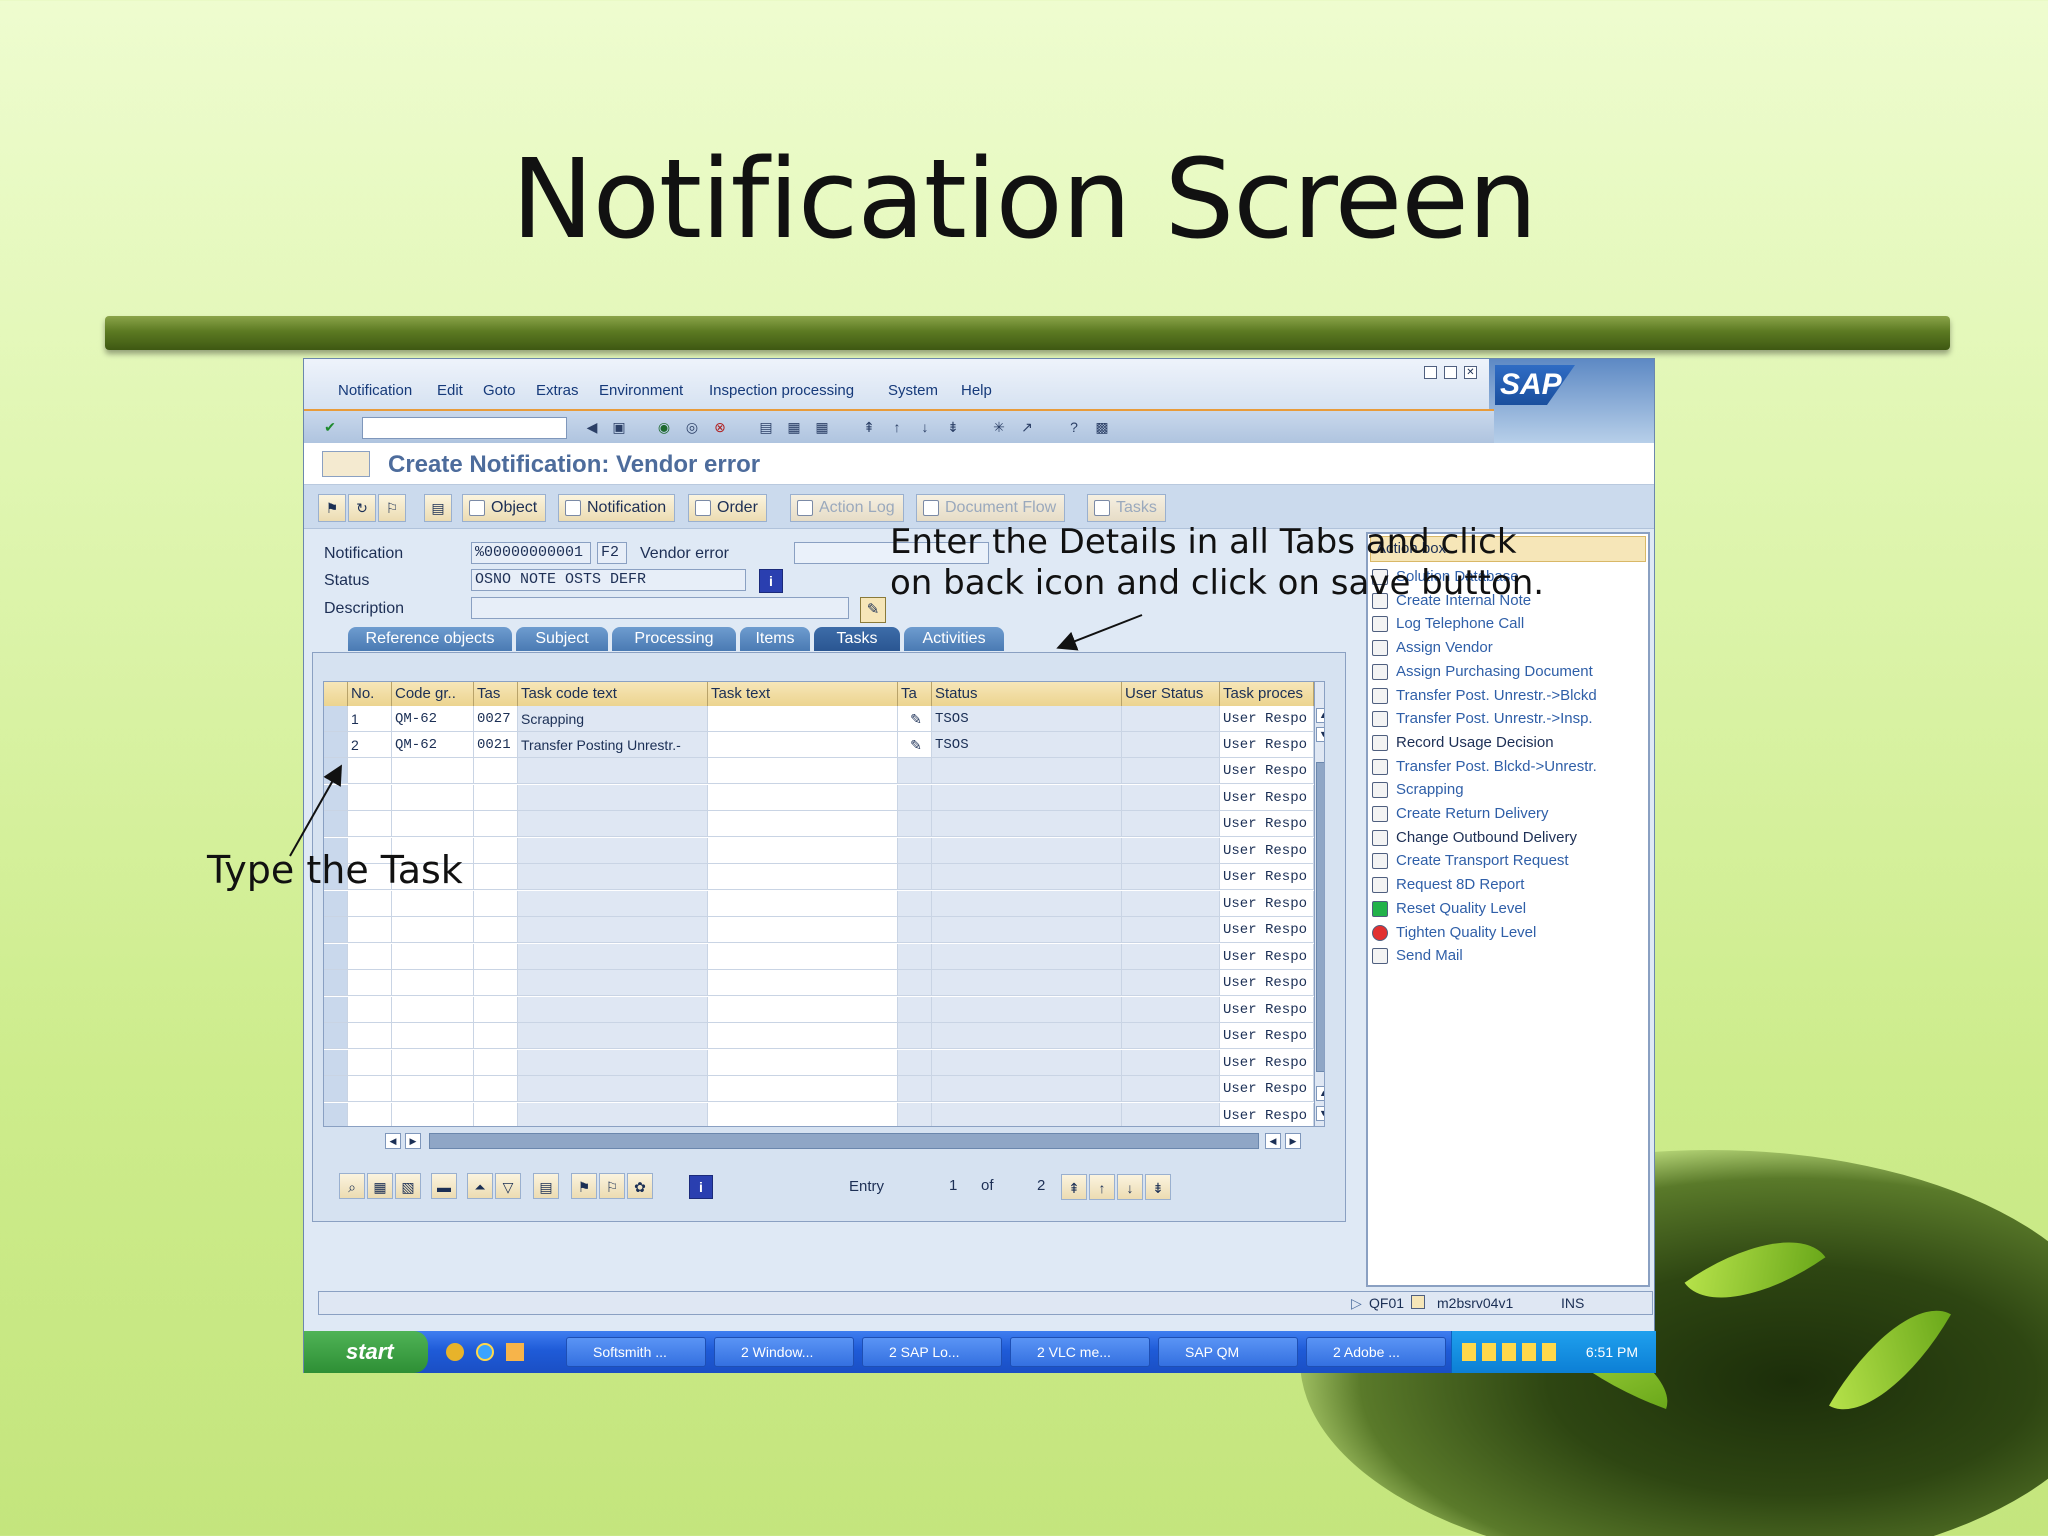  Describe the element at coordinates (1320, 715) in the screenshot. I see `scroll-up-icon: ▲` at that location.